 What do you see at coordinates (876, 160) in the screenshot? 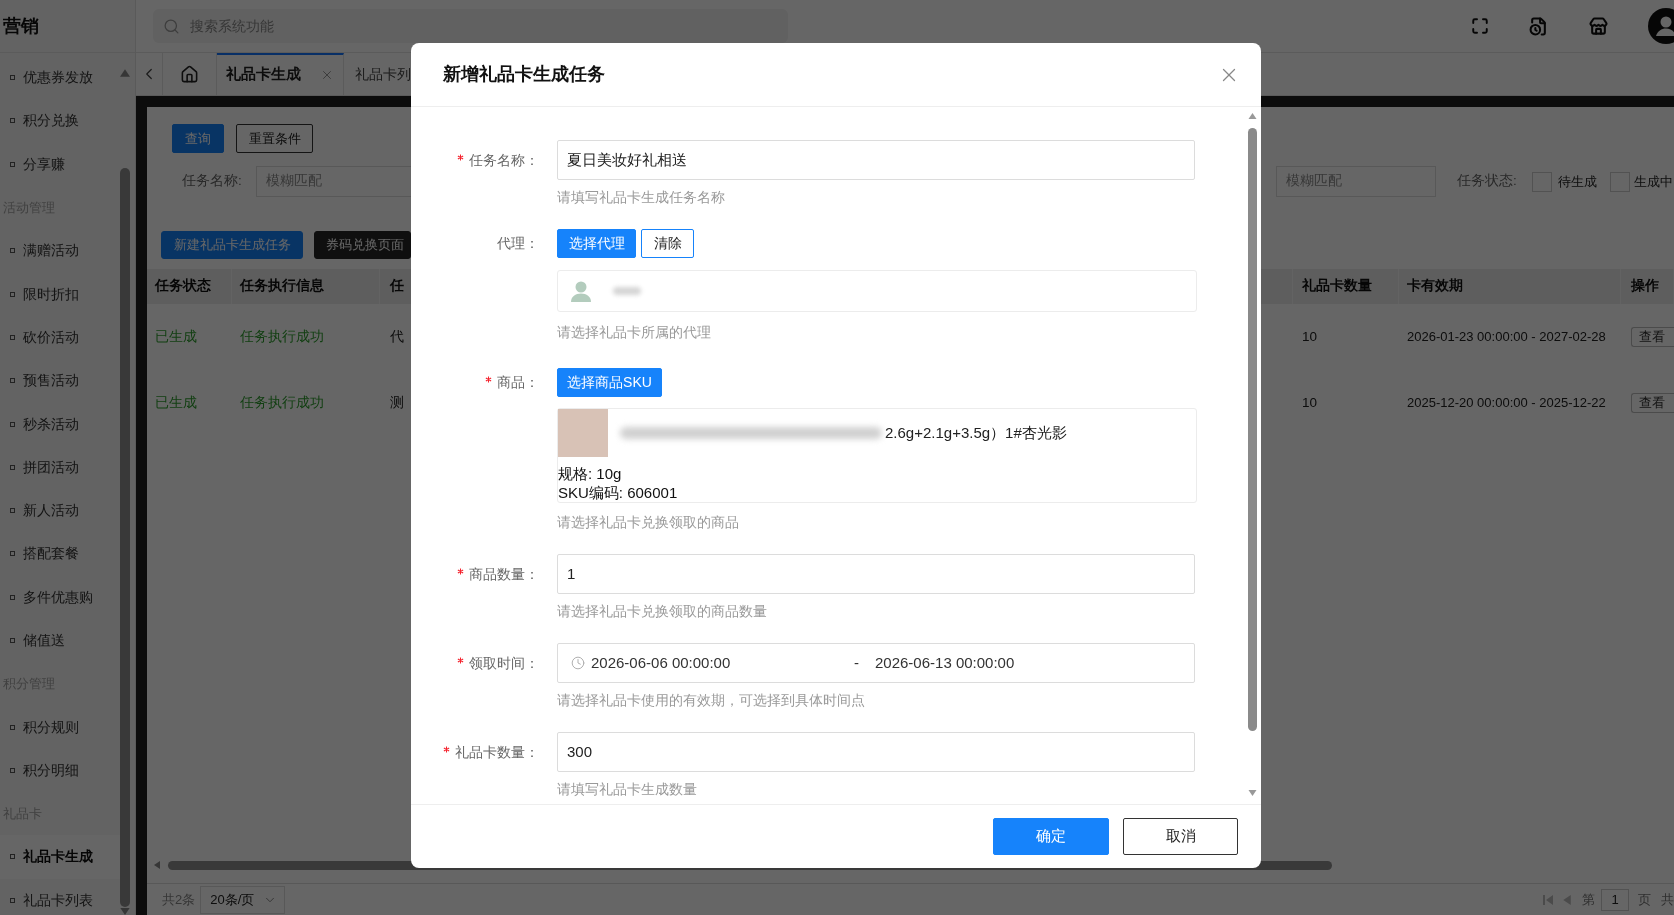
I see `text-input: 夏日美妆好礼相送` at bounding box center [876, 160].